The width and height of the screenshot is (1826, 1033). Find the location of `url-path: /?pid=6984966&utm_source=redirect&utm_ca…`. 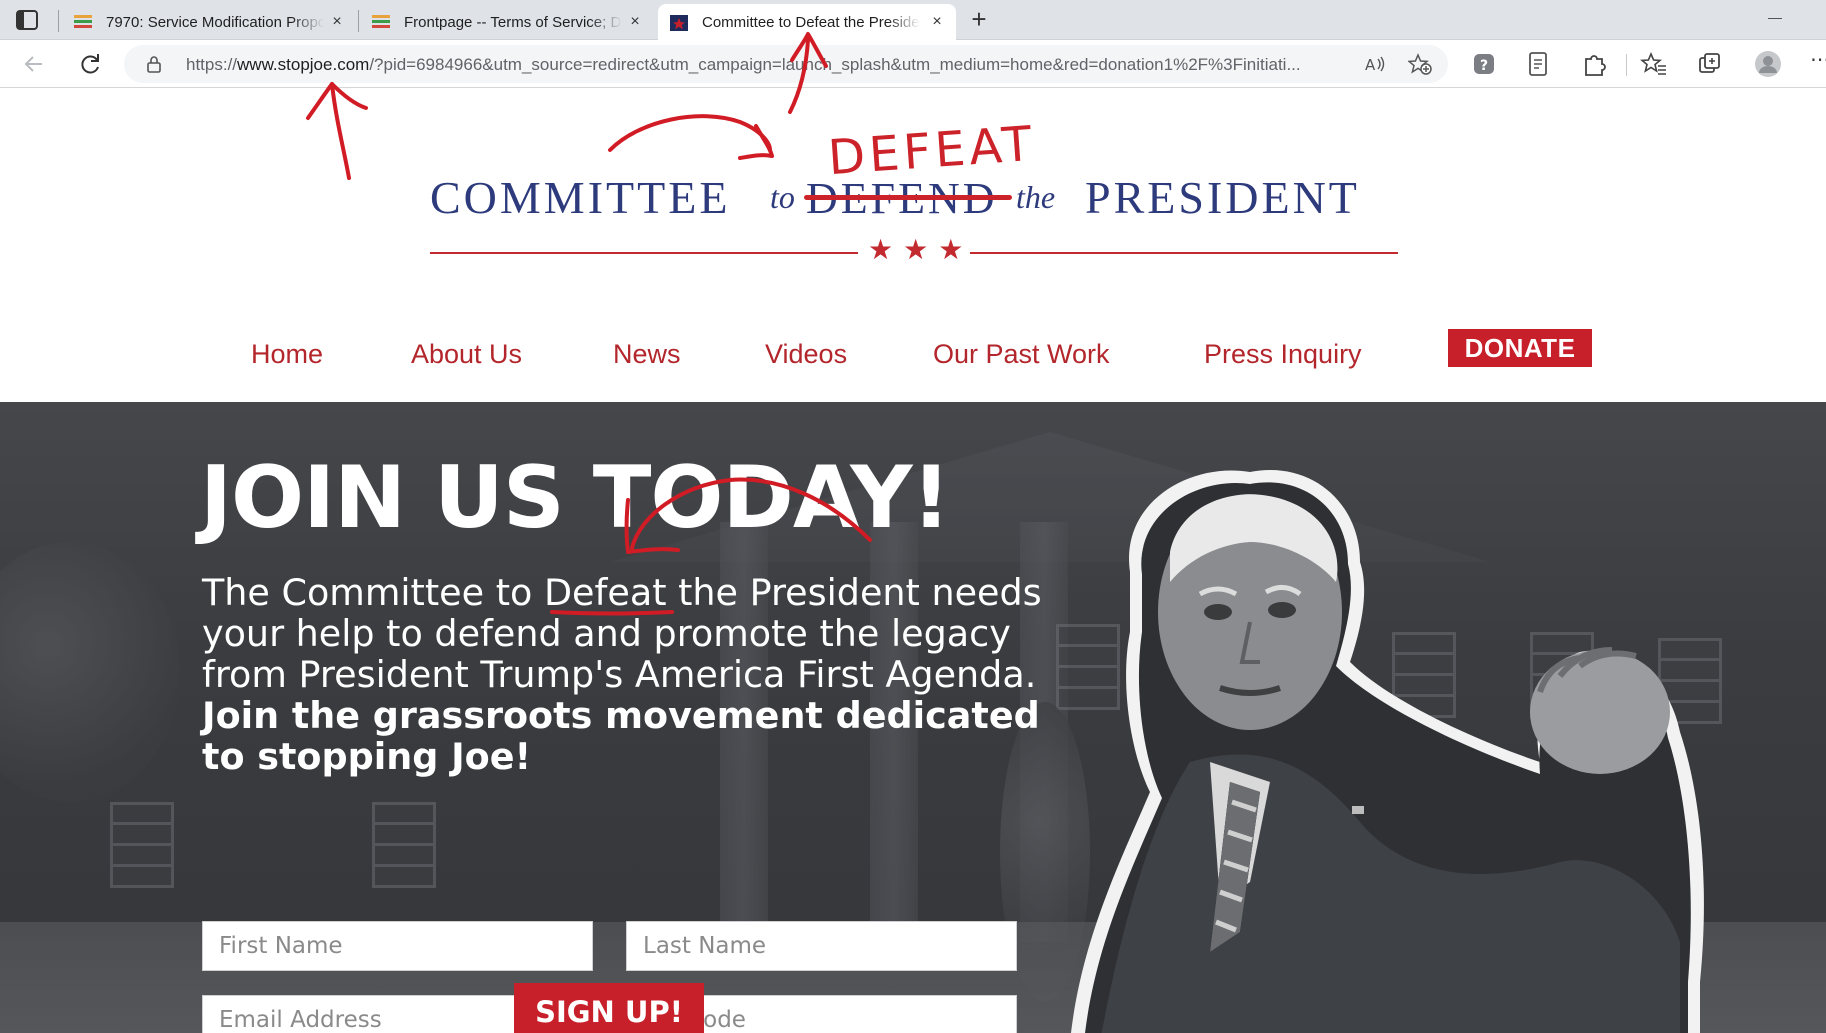

url-path: /?pid=6984966&utm_source=redirect&utm_ca… is located at coordinates (835, 64).